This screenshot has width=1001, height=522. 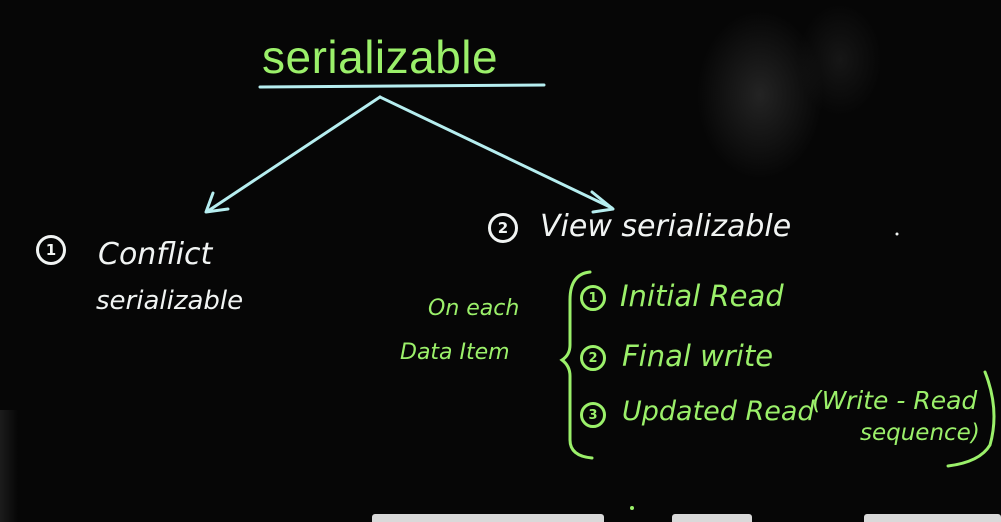 I want to click on condition-badge-3: 3, so click(x=593, y=415).